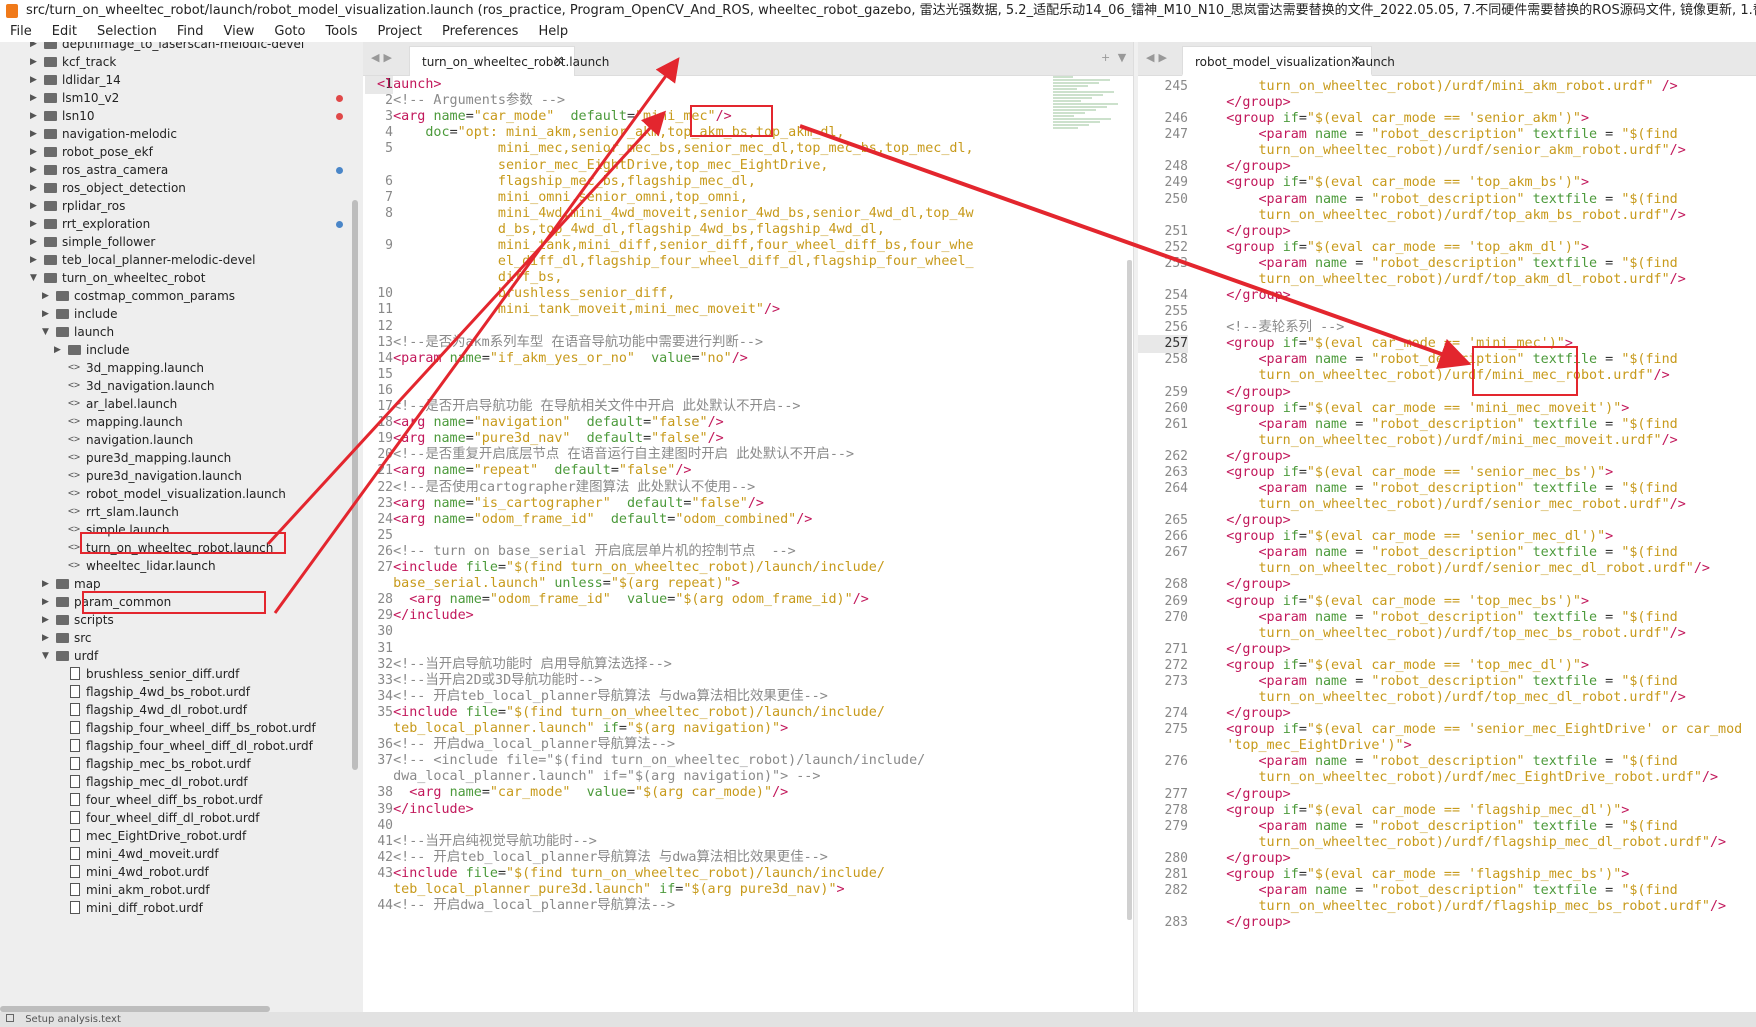 Image resolution: width=1756 pixels, height=1027 pixels. I want to click on sidebar-item: <> mapping.launch, so click(181, 422).